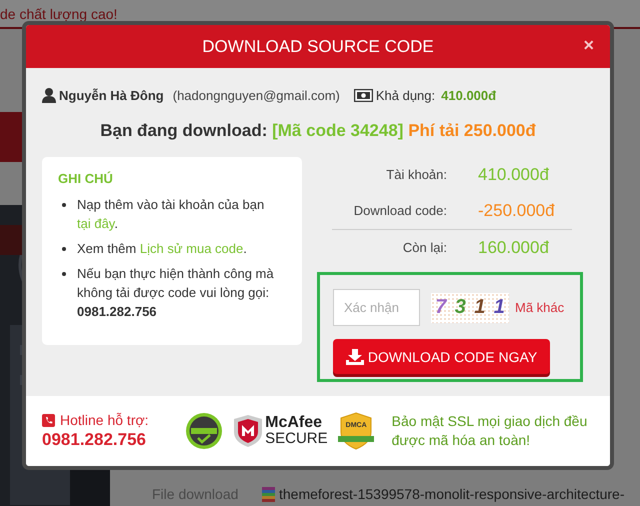  What do you see at coordinates (176, 293) in the screenshot?
I see `note-text: Nếu bạn thực hiện thành công mà không tải được code vui lòng gọi: 0981.282.756` at bounding box center [176, 293].